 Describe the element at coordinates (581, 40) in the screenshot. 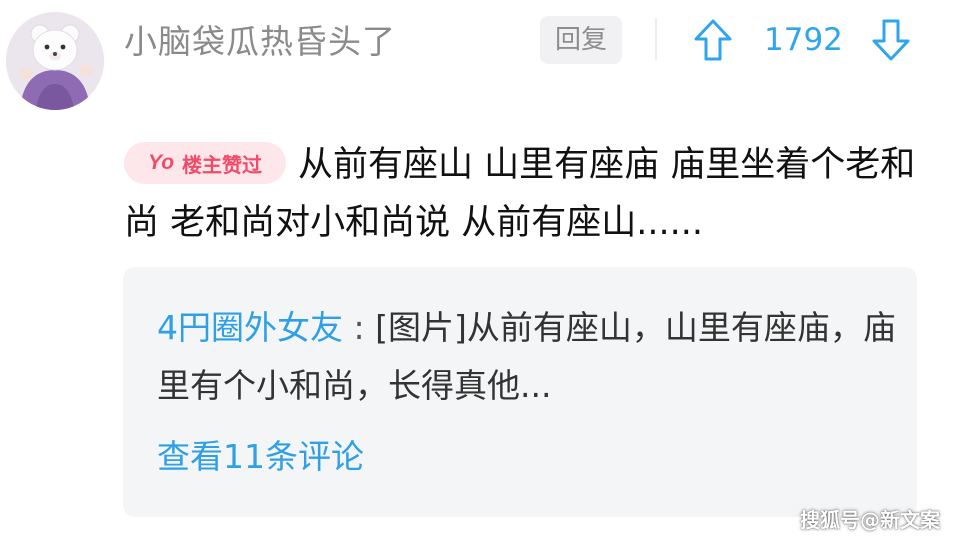

I see `reply-button: 回复` at that location.